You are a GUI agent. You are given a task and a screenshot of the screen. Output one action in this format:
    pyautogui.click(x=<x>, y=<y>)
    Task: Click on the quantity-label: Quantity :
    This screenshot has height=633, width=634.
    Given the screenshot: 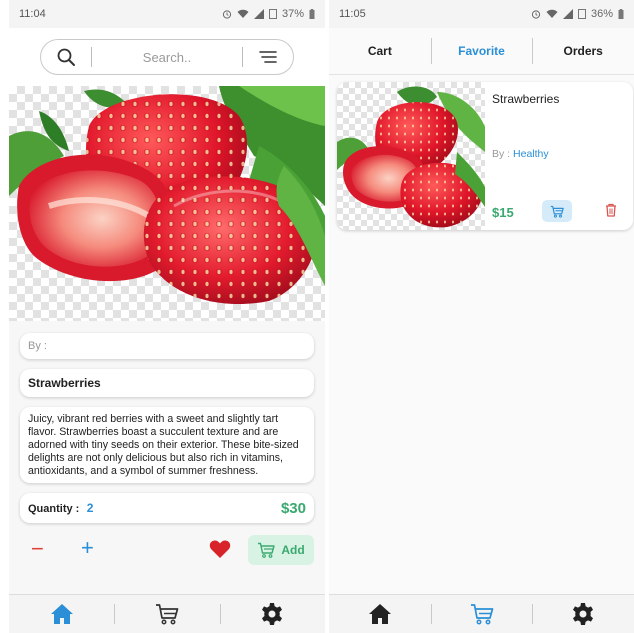 What is the action you would take?
    pyautogui.click(x=54, y=509)
    